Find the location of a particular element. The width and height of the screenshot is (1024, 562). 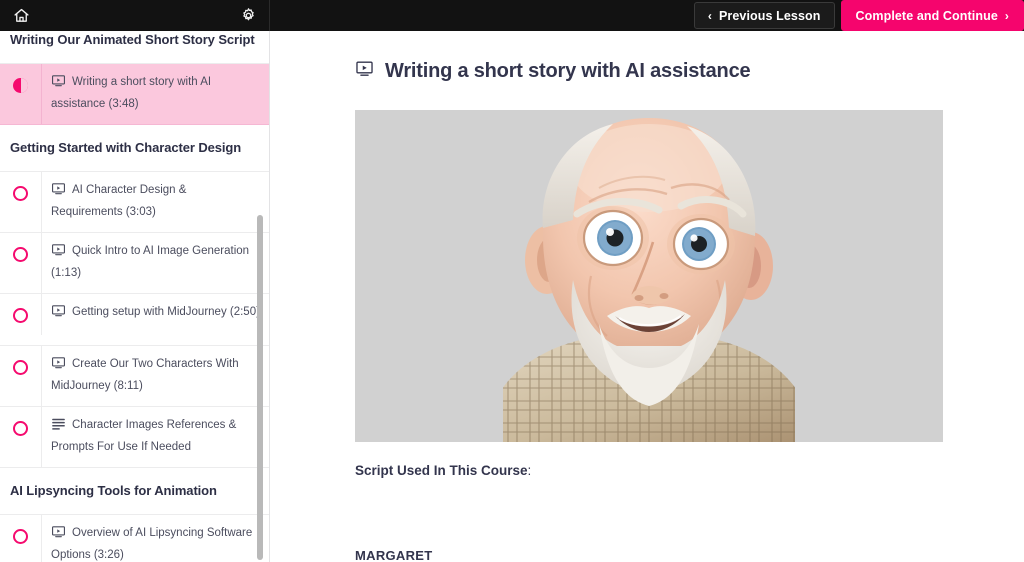

text-icon is located at coordinates (58, 427).